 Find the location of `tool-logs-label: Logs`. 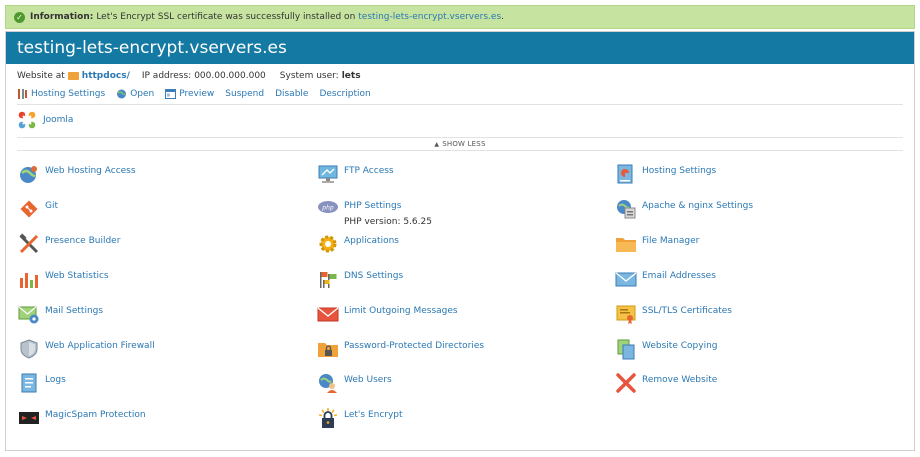

tool-logs-label: Logs is located at coordinates (55, 380).